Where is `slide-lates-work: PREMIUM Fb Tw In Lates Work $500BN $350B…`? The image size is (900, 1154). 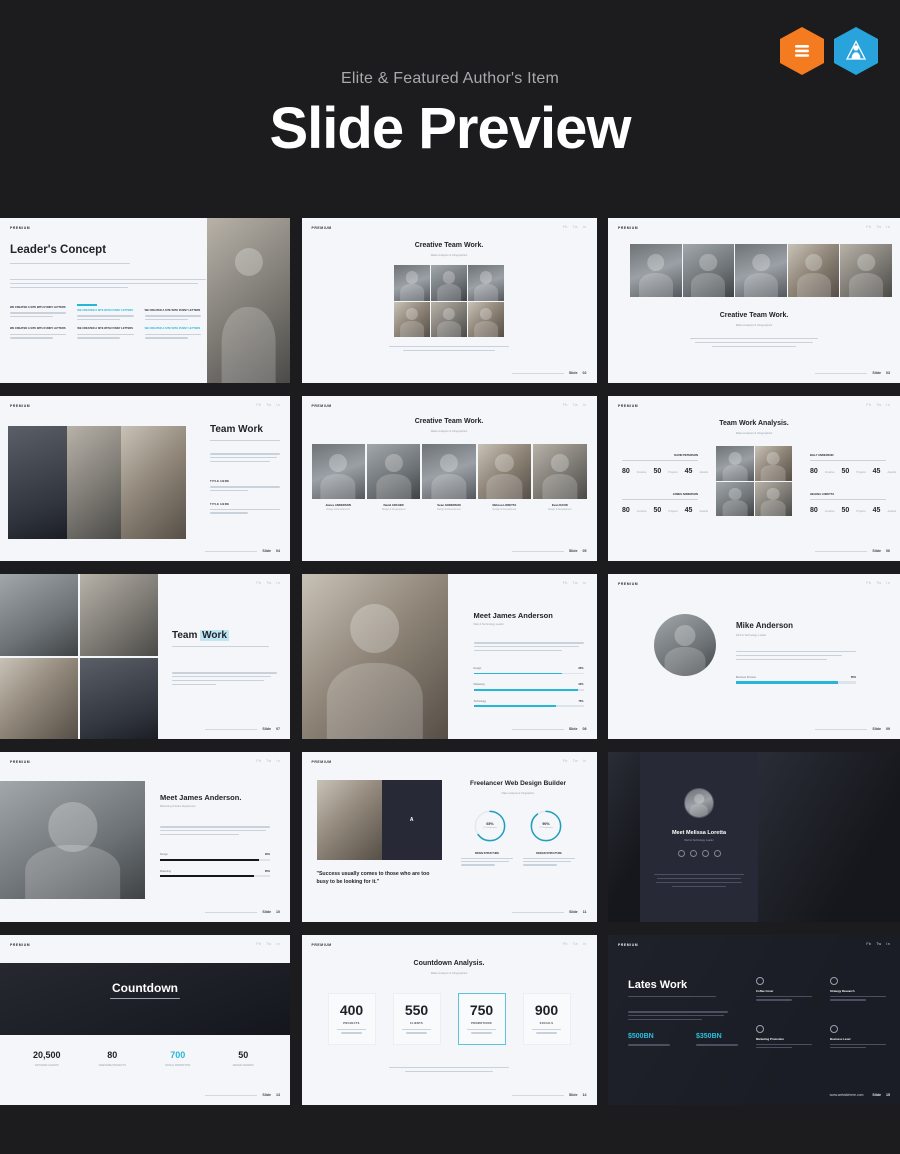 slide-lates-work: PREMIUM Fb Tw In Lates Work $500BN $350B… is located at coordinates (754, 1020).